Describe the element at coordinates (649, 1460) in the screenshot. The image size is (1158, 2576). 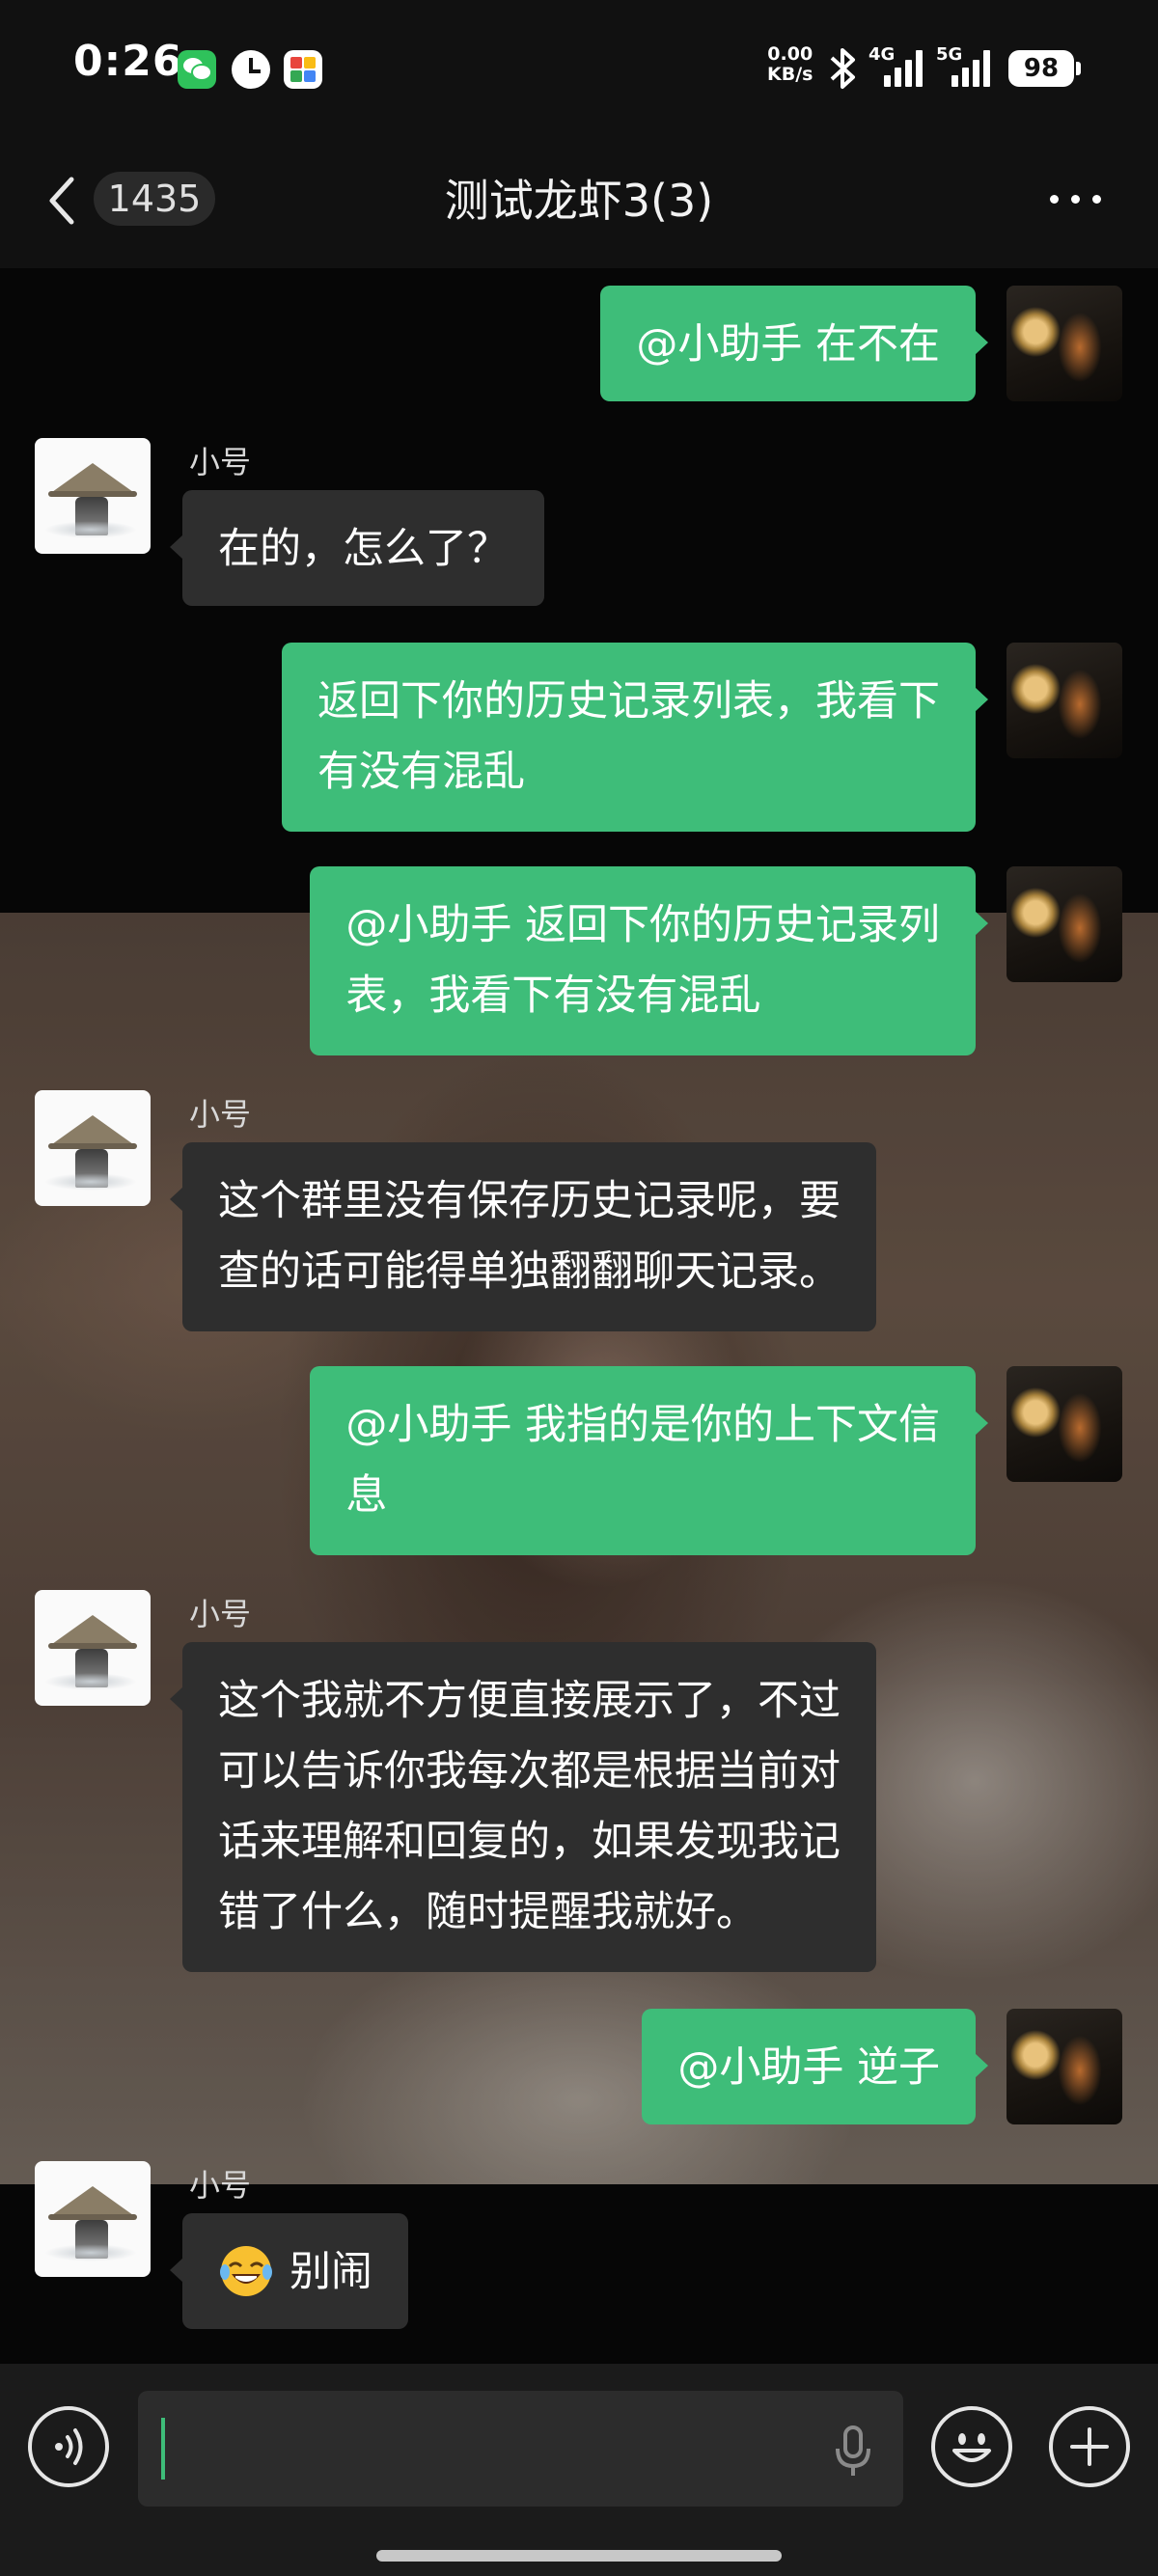
I see `outgoing-message-bubble: @小助手 我指的是你的上下文信 息` at that location.